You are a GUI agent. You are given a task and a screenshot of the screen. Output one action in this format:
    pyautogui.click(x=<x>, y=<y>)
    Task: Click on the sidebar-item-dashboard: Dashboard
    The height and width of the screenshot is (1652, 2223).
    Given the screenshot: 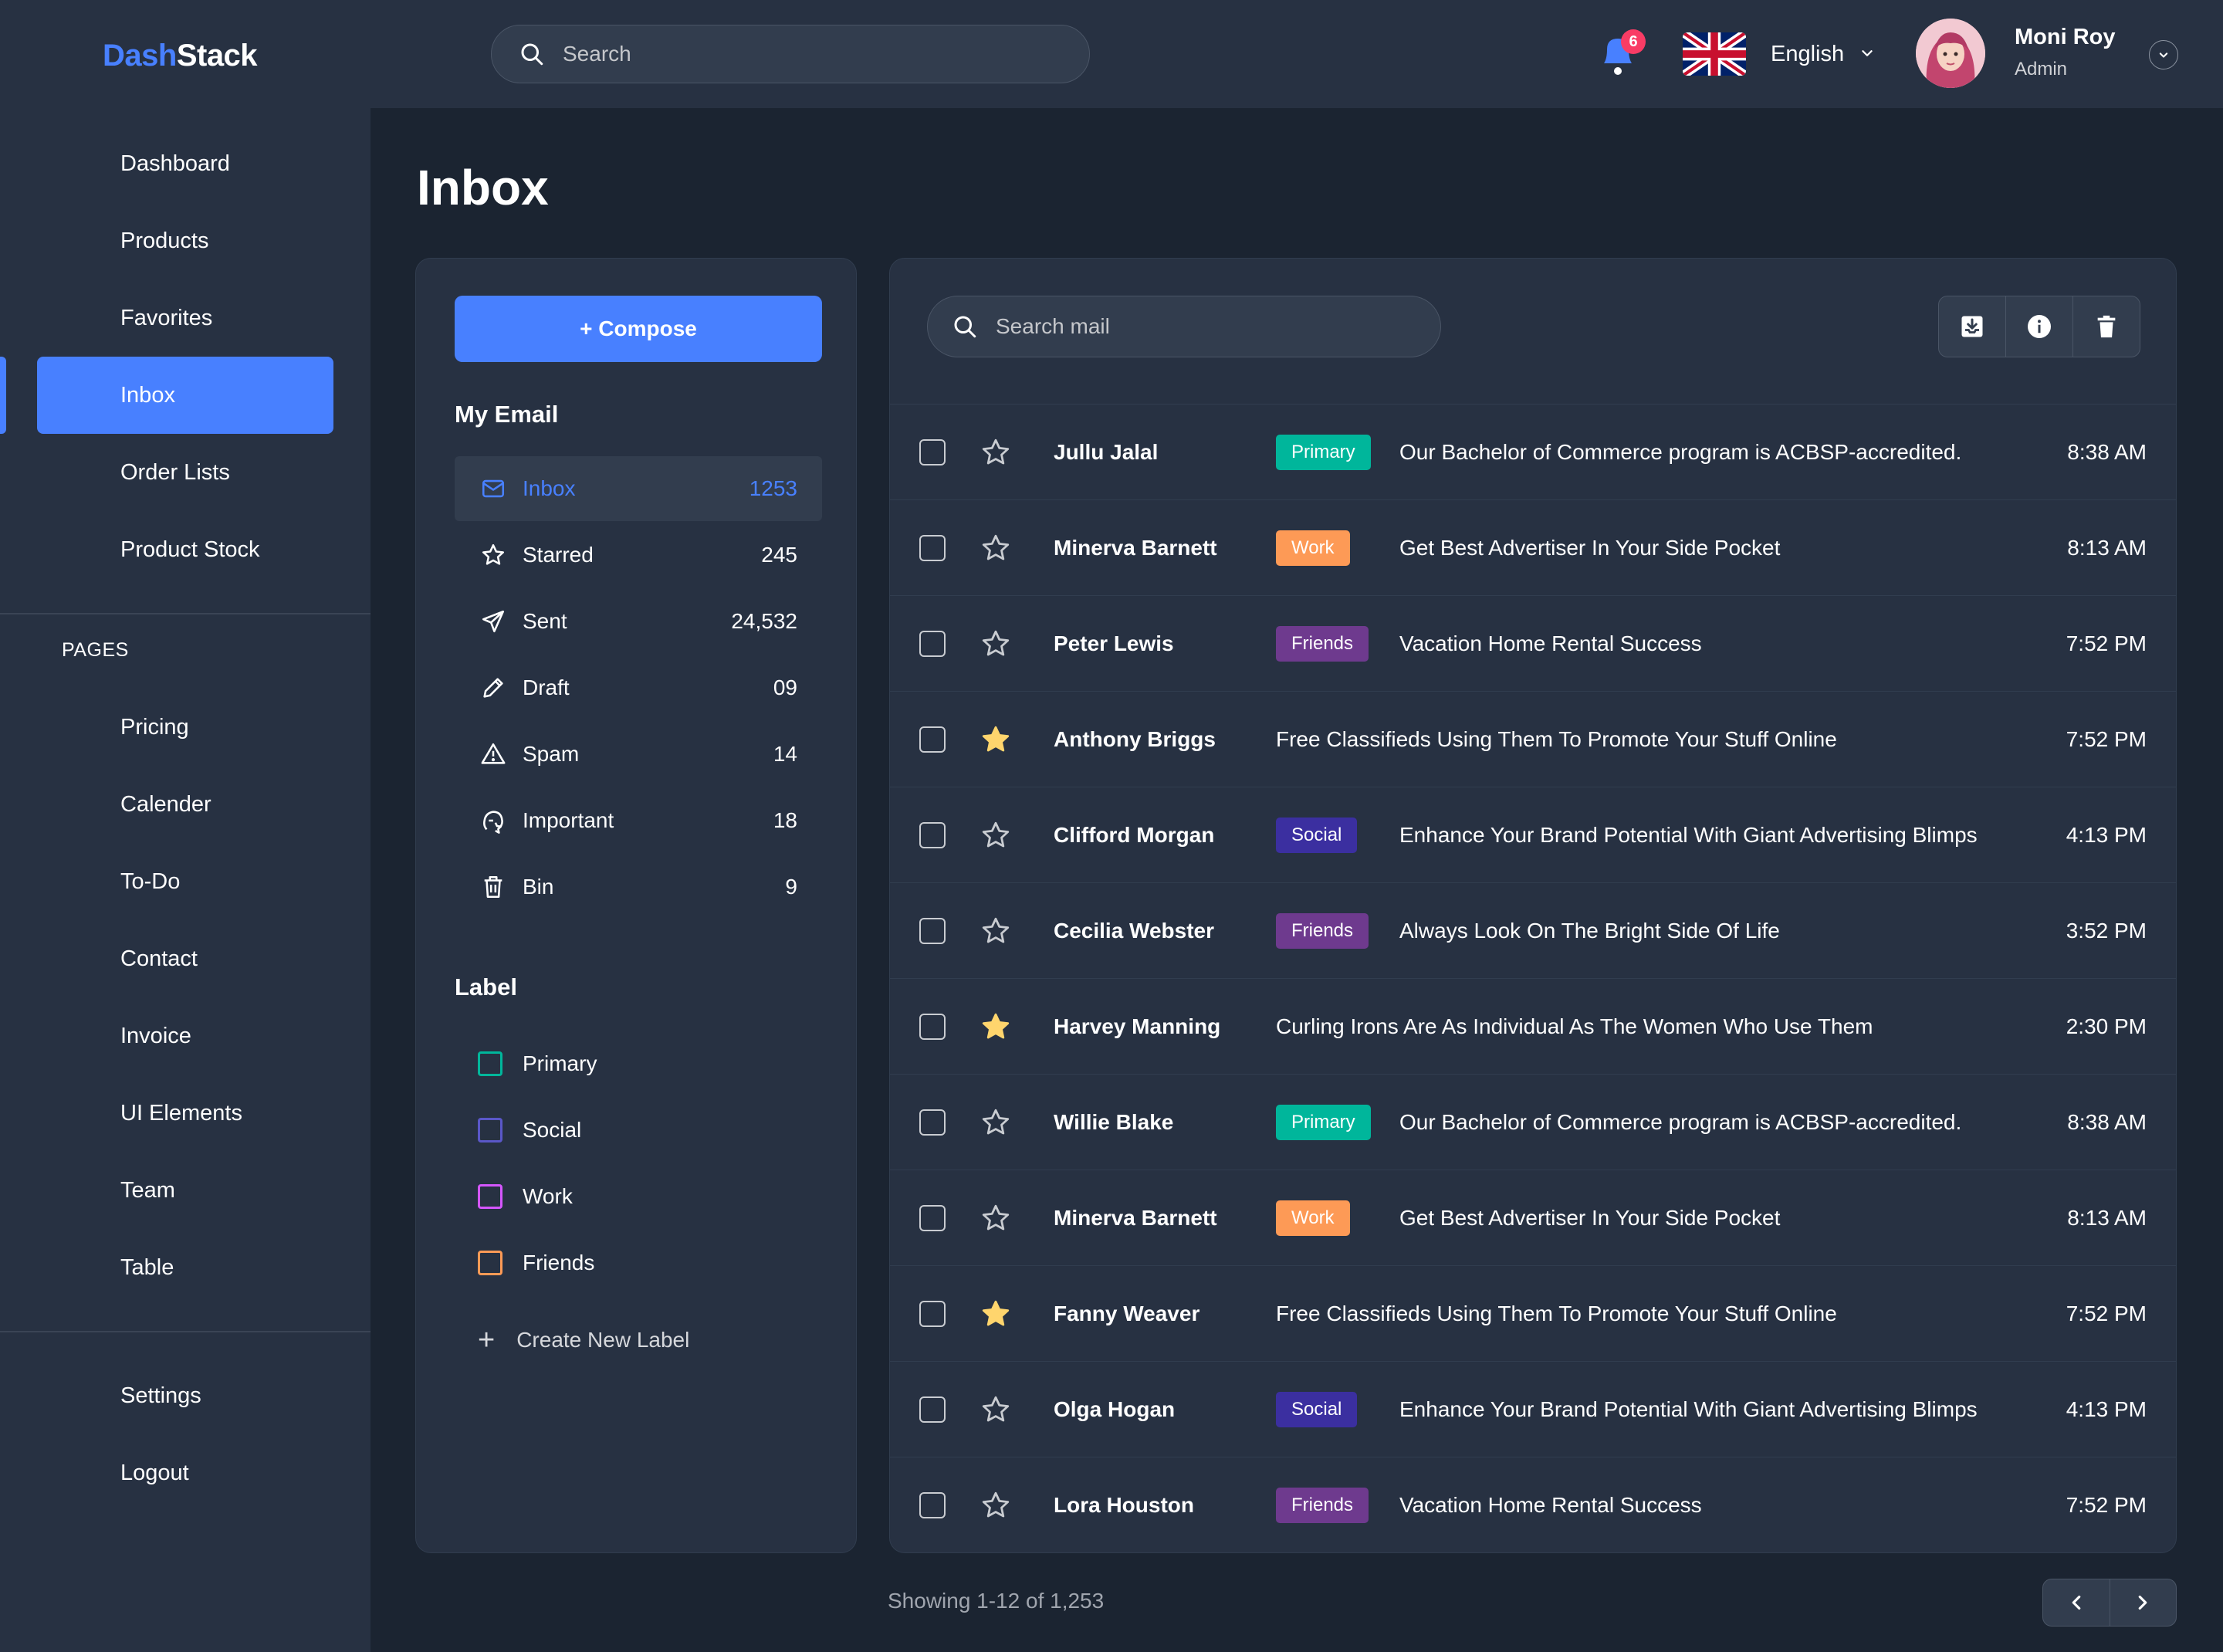 What is the action you would take?
    pyautogui.click(x=185, y=163)
    